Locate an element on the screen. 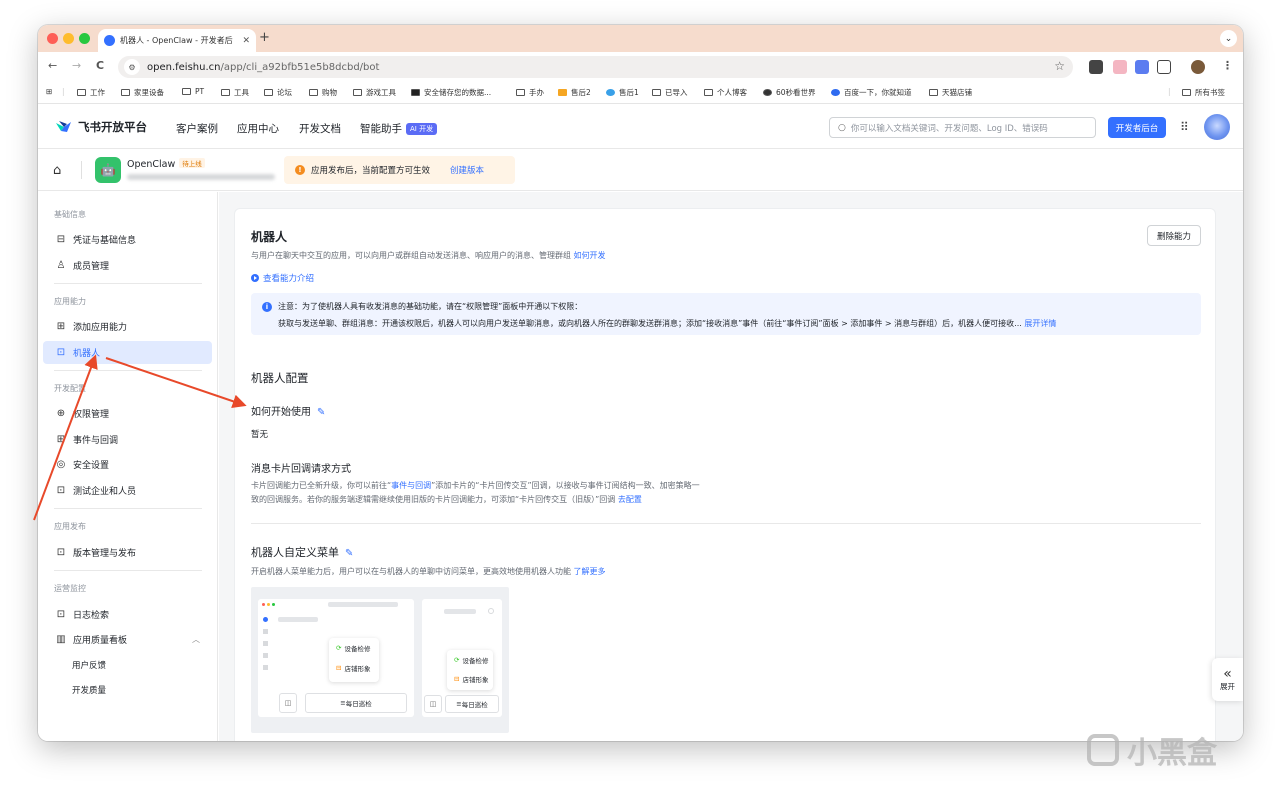  section-divider is located at coordinates (726, 523).